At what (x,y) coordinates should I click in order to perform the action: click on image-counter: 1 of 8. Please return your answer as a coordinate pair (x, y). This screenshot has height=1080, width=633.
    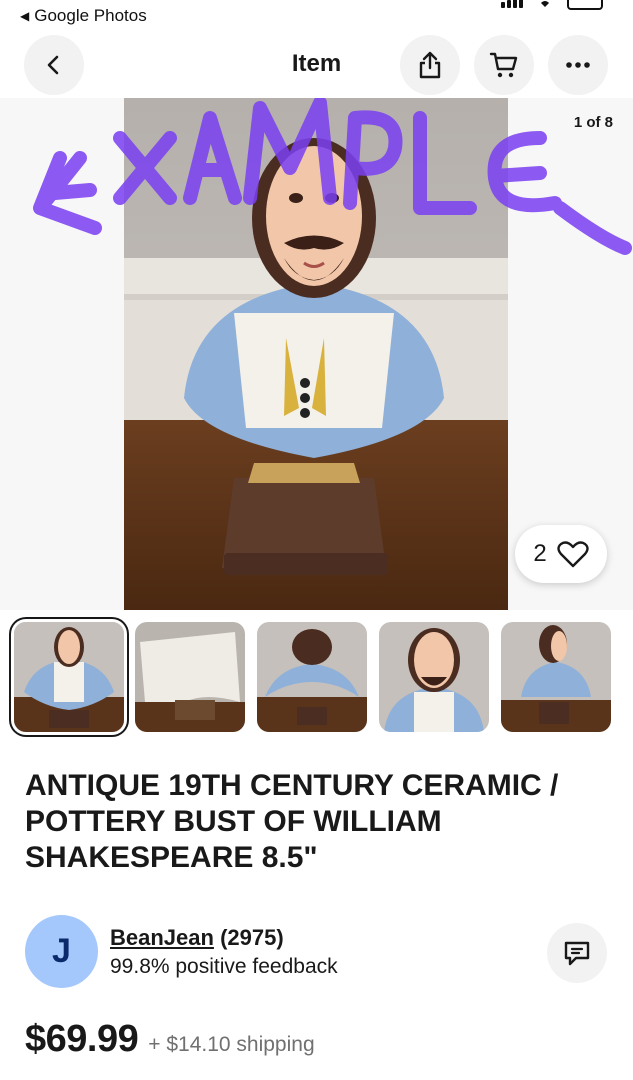
    Looking at the image, I should click on (593, 122).